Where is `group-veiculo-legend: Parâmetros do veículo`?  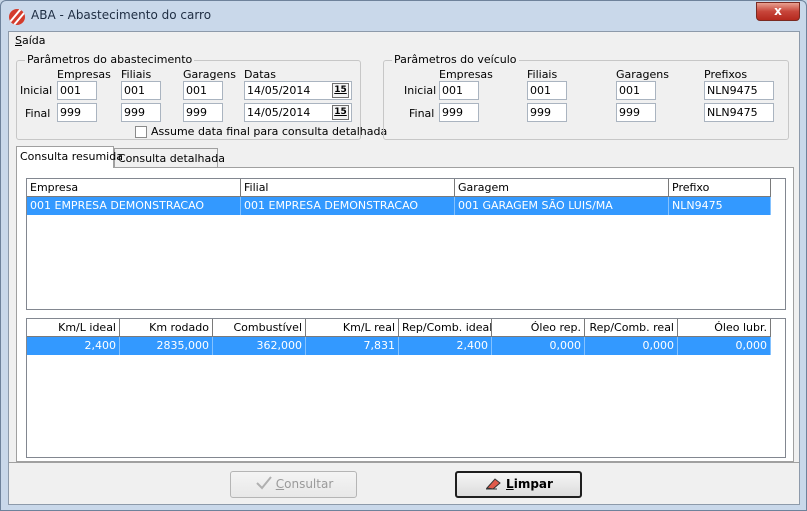
group-veiculo-legend: Parâmetros do veículo is located at coordinates (455, 59).